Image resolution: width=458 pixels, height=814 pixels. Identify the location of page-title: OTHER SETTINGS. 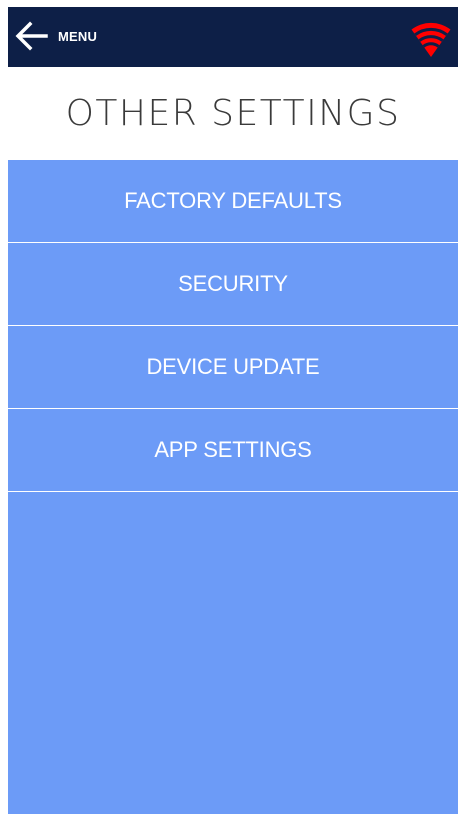
(233, 113).